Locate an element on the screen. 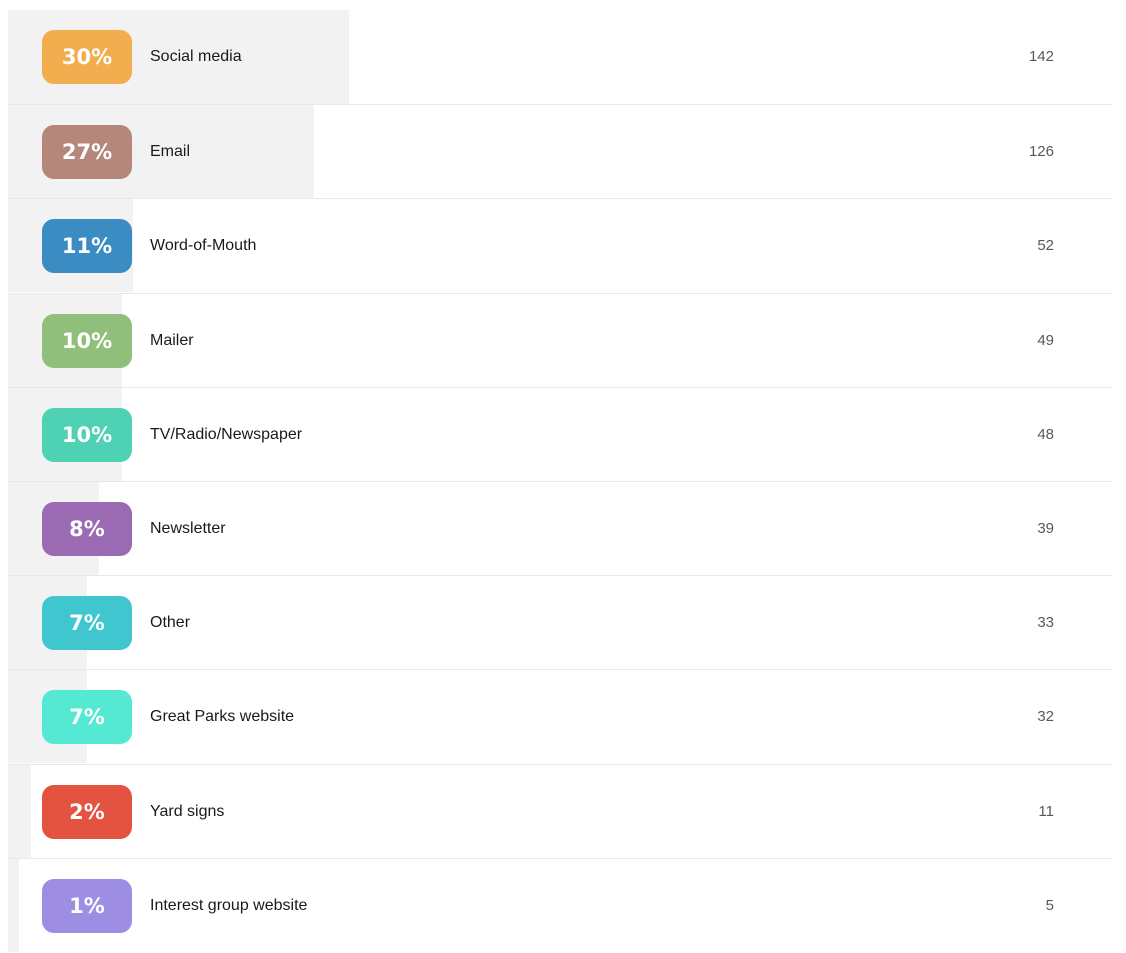 Image resolution: width=1126 pixels, height=953 pixels. category-label: Word-of-Mouth is located at coordinates (203, 245).